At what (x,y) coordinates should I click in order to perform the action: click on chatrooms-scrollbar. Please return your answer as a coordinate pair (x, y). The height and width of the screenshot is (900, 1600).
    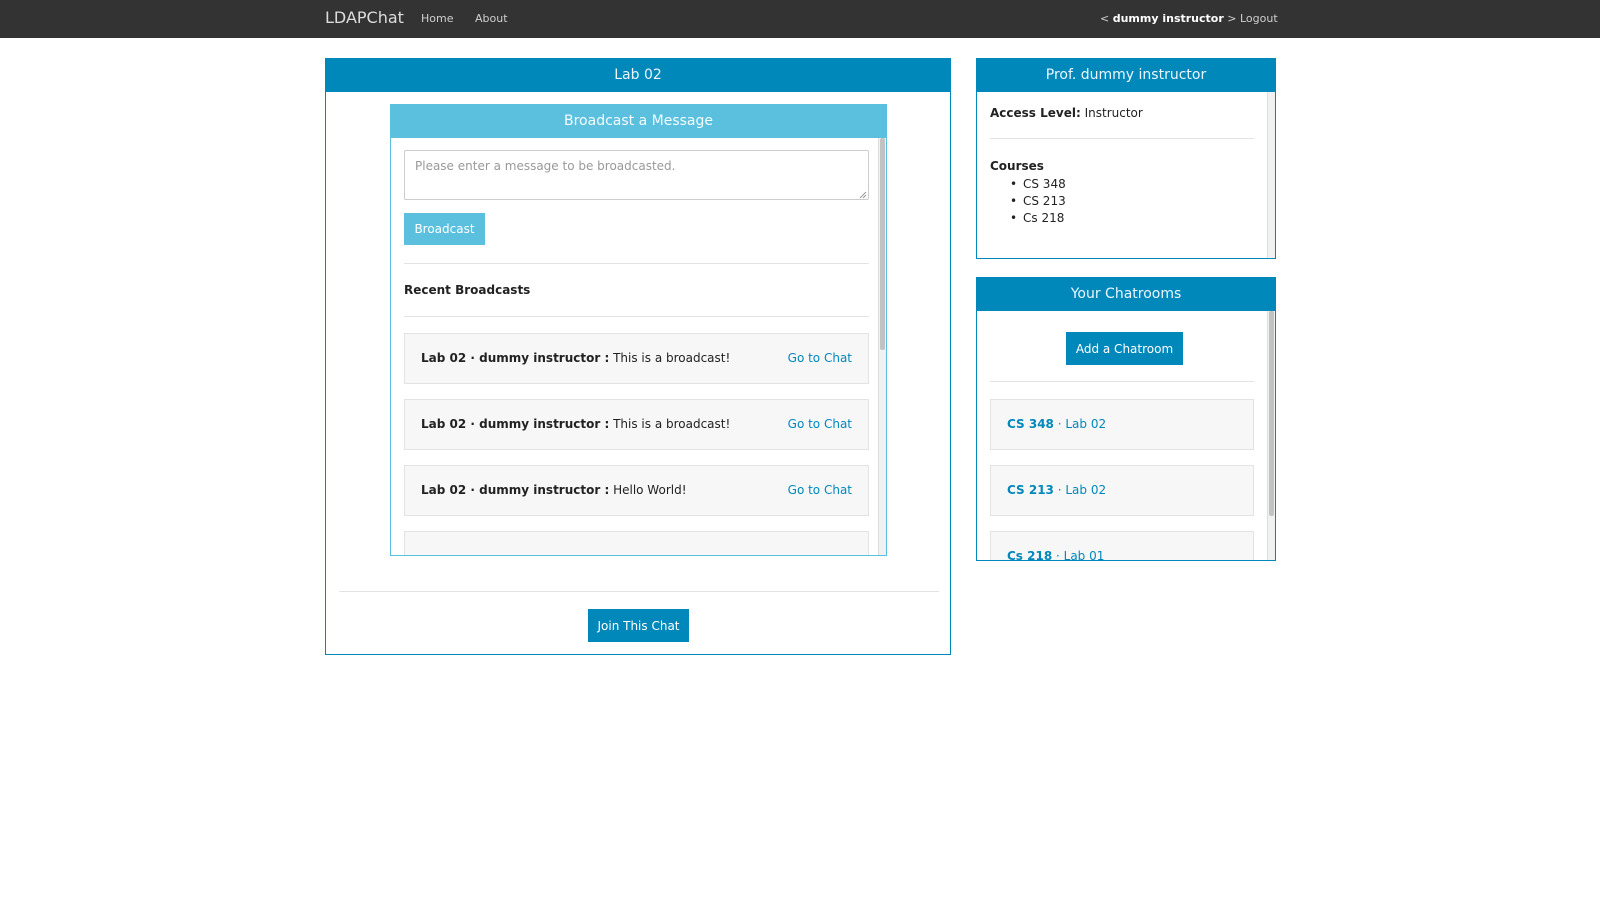
    Looking at the image, I should click on (1271, 435).